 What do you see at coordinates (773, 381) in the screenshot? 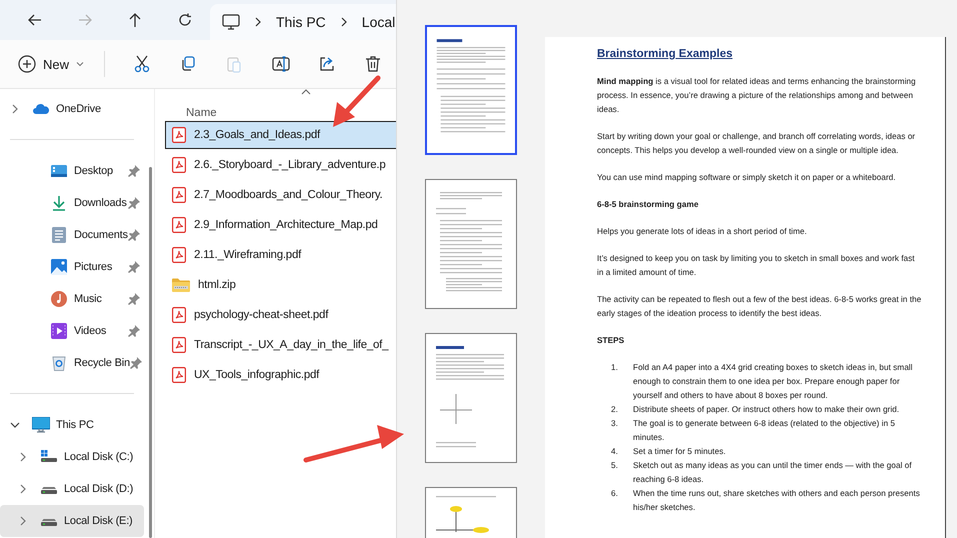
I see `list-item-text: Fold an A4 paper into a 4X4 grid creating boxes to sketch ideas in, but small enough to constrain them to one idea per box. Prepare enough paper for yourself and others to have about 8 boxes per round.` at bounding box center [773, 381].